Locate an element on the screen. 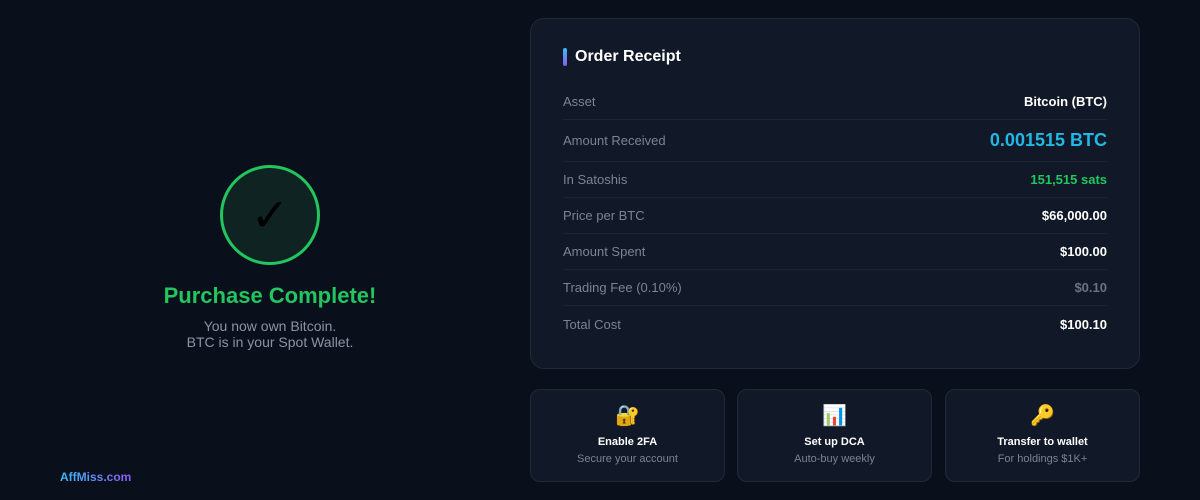 This screenshot has width=1200, height=500. row-value: $66,000.00 is located at coordinates (1074, 215).